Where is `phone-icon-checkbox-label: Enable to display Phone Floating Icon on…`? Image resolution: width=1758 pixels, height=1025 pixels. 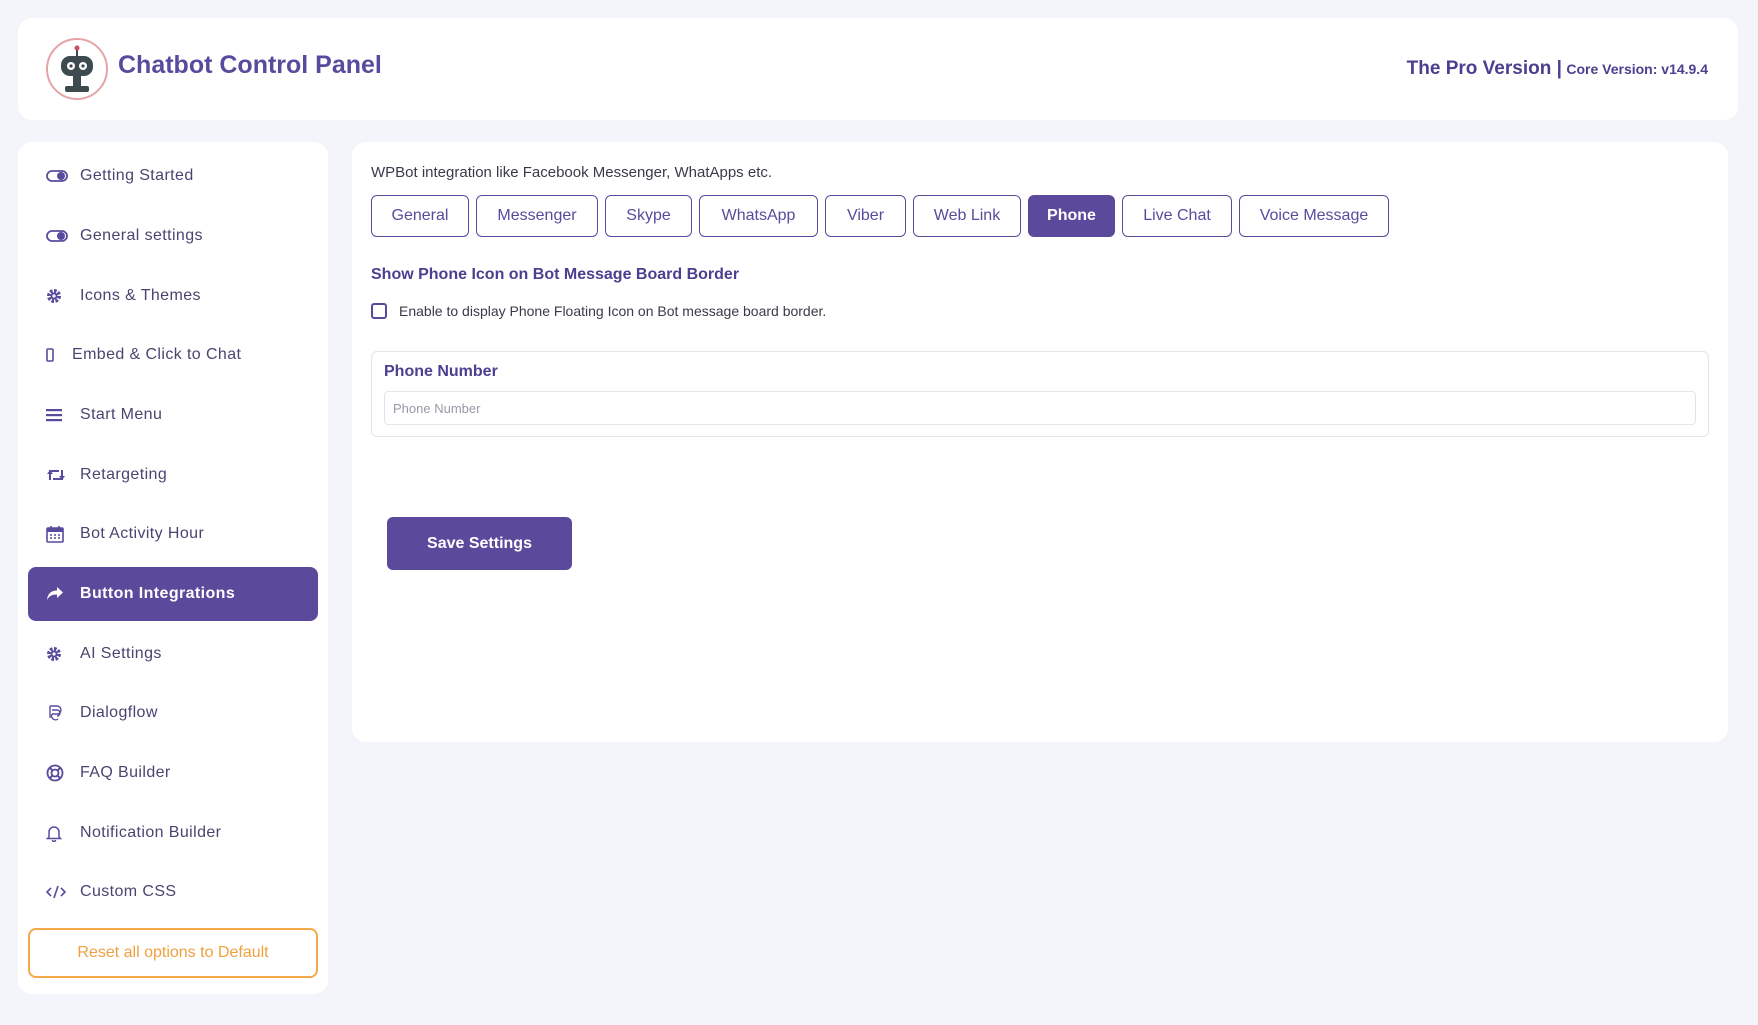 phone-icon-checkbox-label: Enable to display Phone Floating Icon on… is located at coordinates (612, 311).